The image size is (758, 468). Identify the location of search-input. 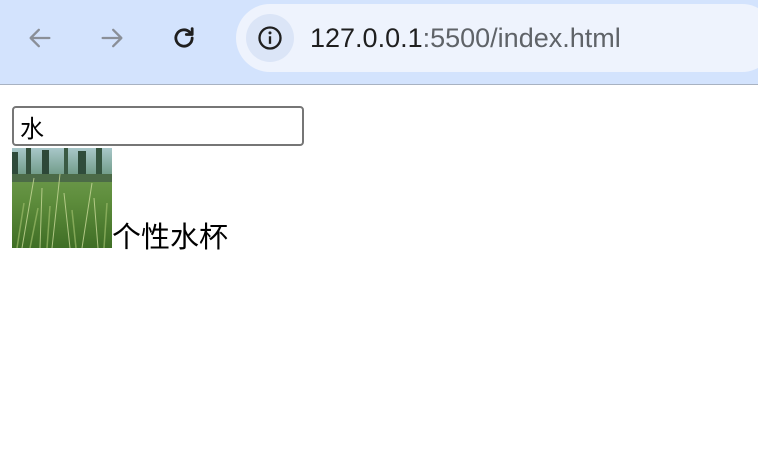
(158, 126).